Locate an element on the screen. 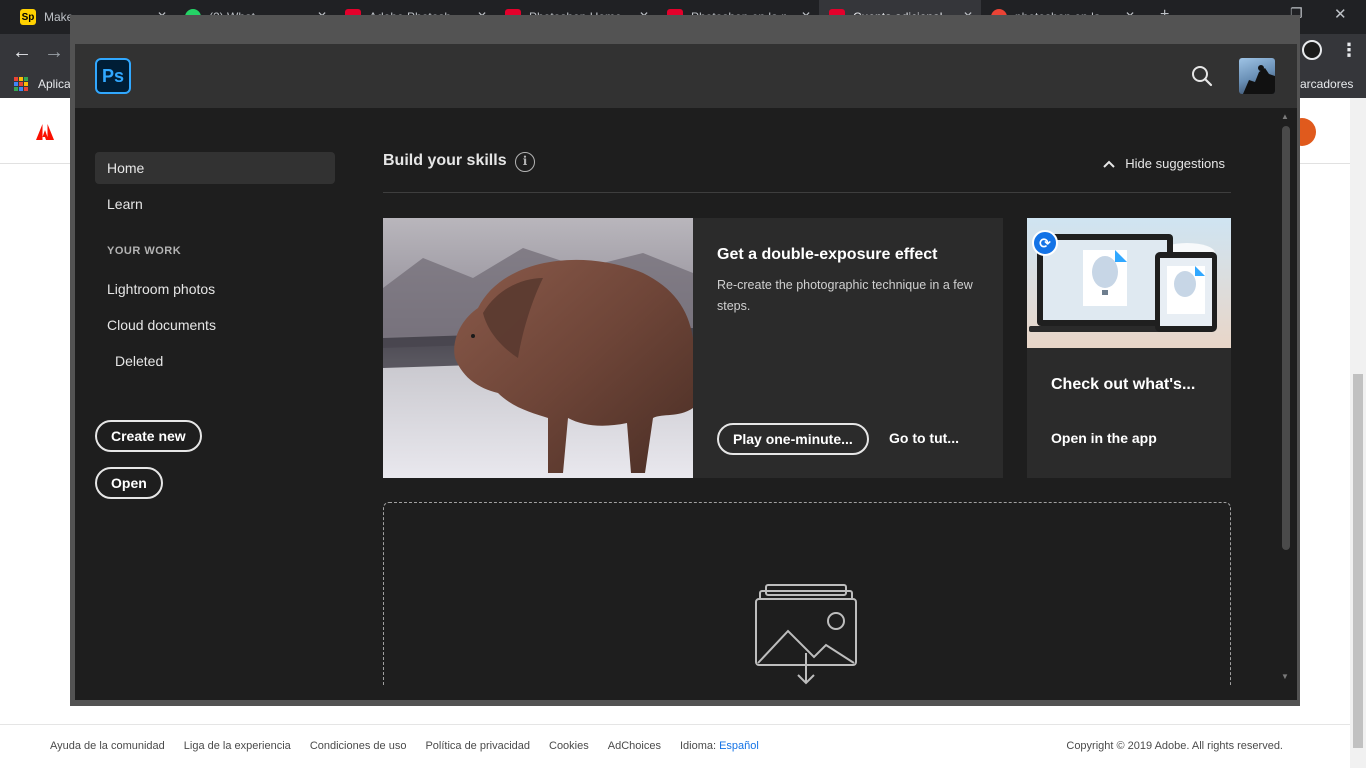 The width and height of the screenshot is (1366, 768). info-icon: i is located at coordinates (525, 162).